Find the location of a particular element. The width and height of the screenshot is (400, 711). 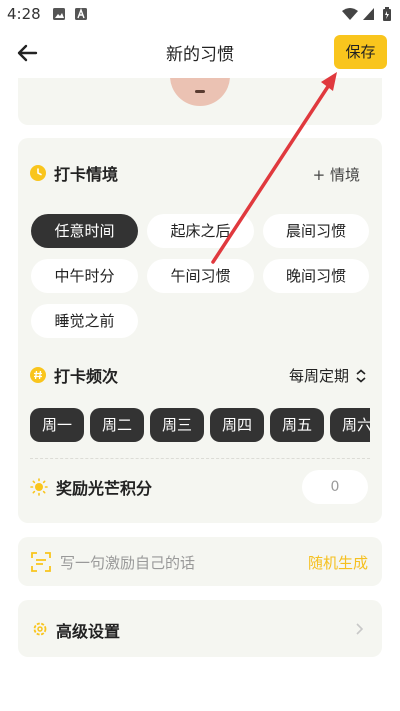

status-time: 4:28 is located at coordinates (24, 14).